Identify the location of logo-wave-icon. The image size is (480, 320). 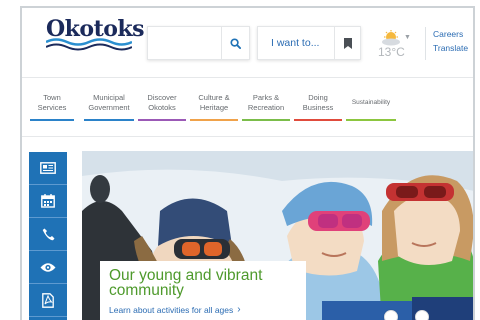
(89, 44).